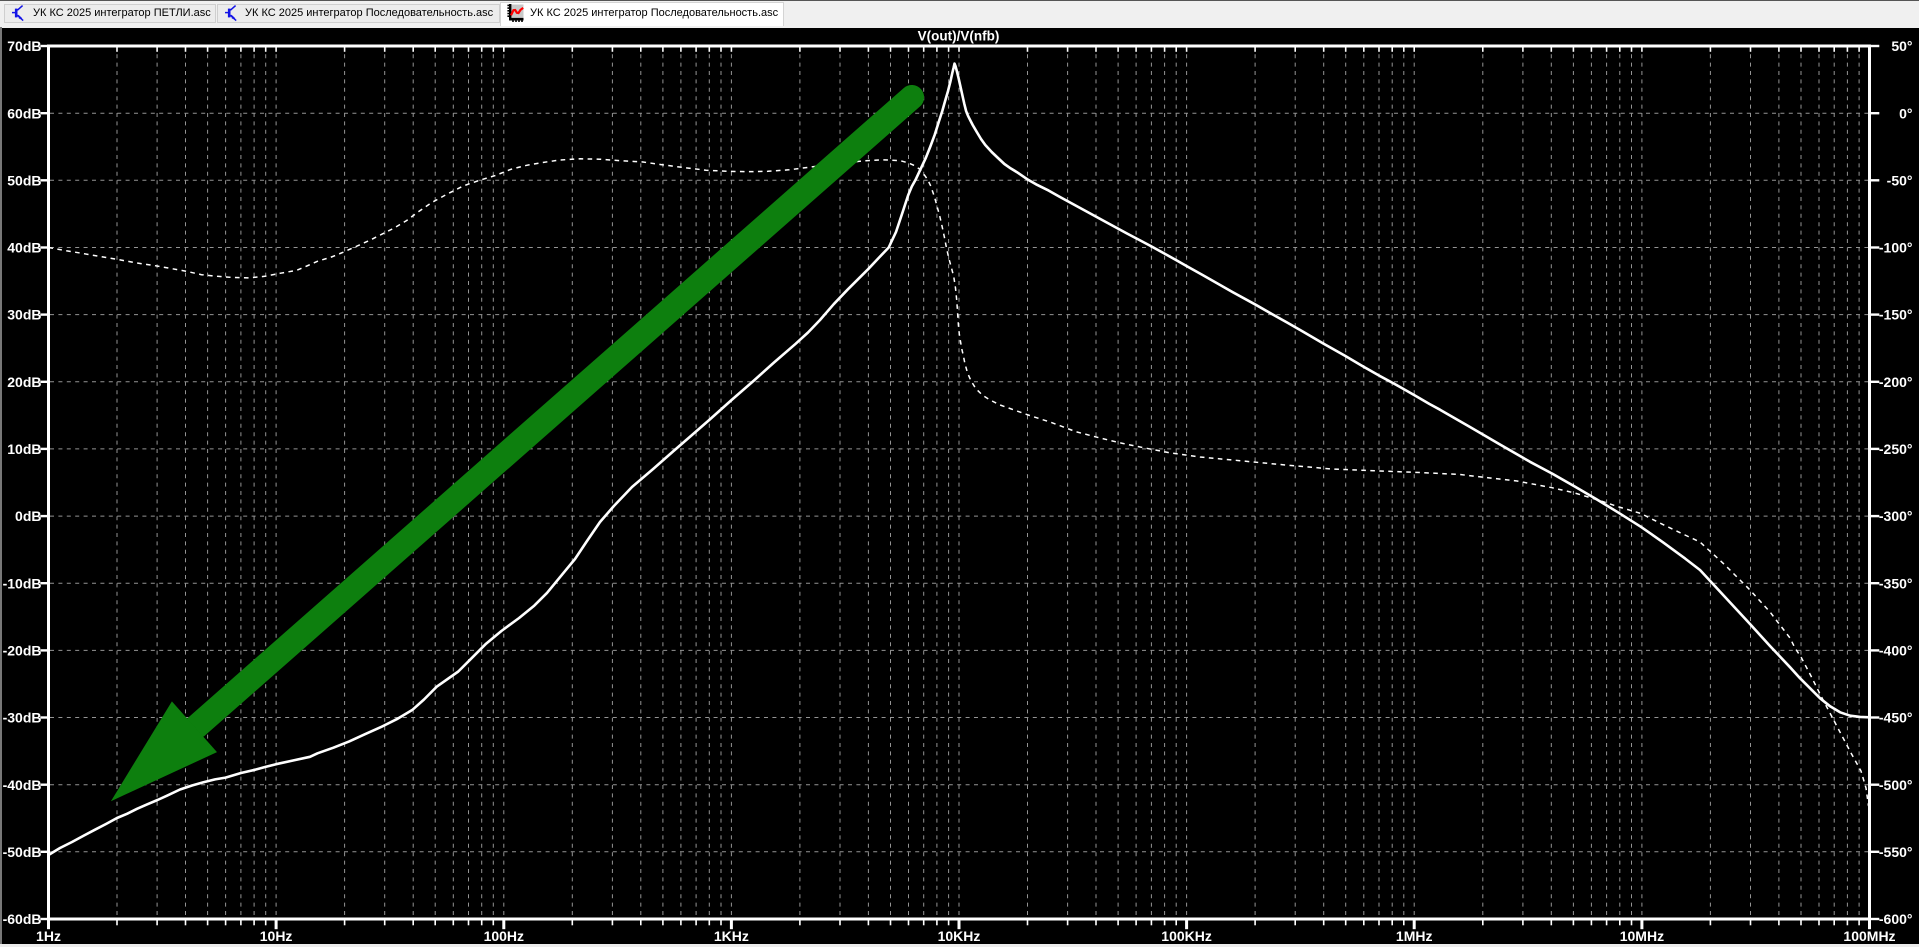  I want to click on svg-text: -50°, so click(1900, 180).